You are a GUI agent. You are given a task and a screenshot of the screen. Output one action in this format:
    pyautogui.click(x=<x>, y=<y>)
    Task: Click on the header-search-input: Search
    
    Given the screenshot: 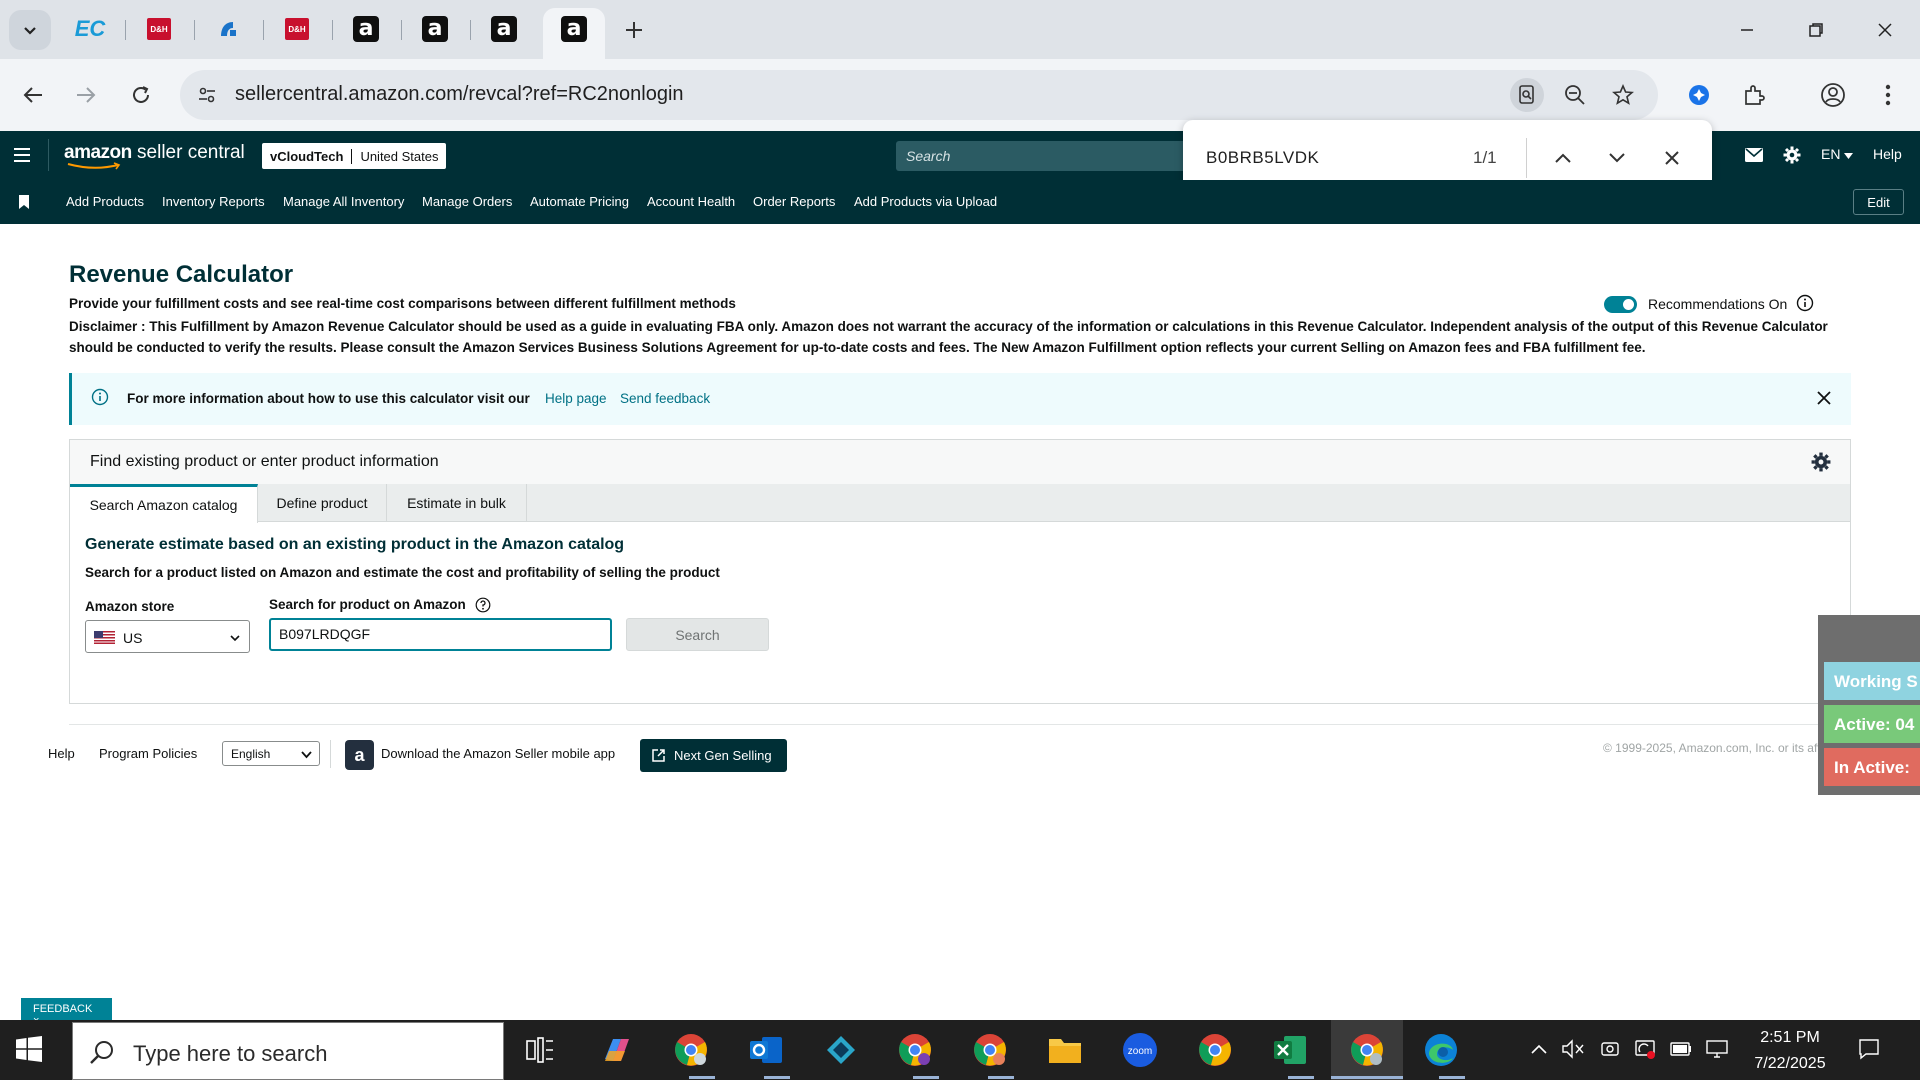 What is the action you would take?
    pyautogui.click(x=1041, y=156)
    